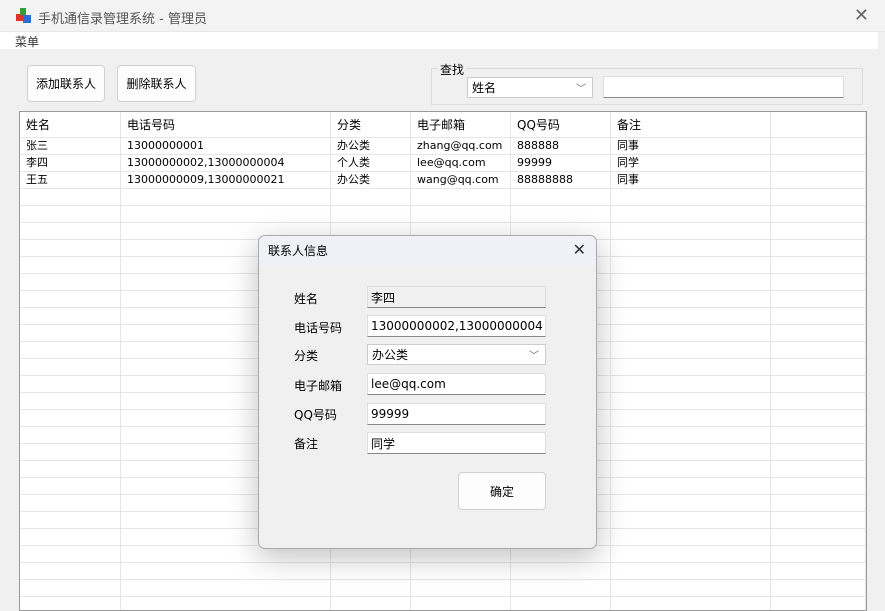 The width and height of the screenshot is (885, 611). Describe the element at coordinates (461, 180) in the screenshot. I see `table-cell: wang@qq.com` at that location.